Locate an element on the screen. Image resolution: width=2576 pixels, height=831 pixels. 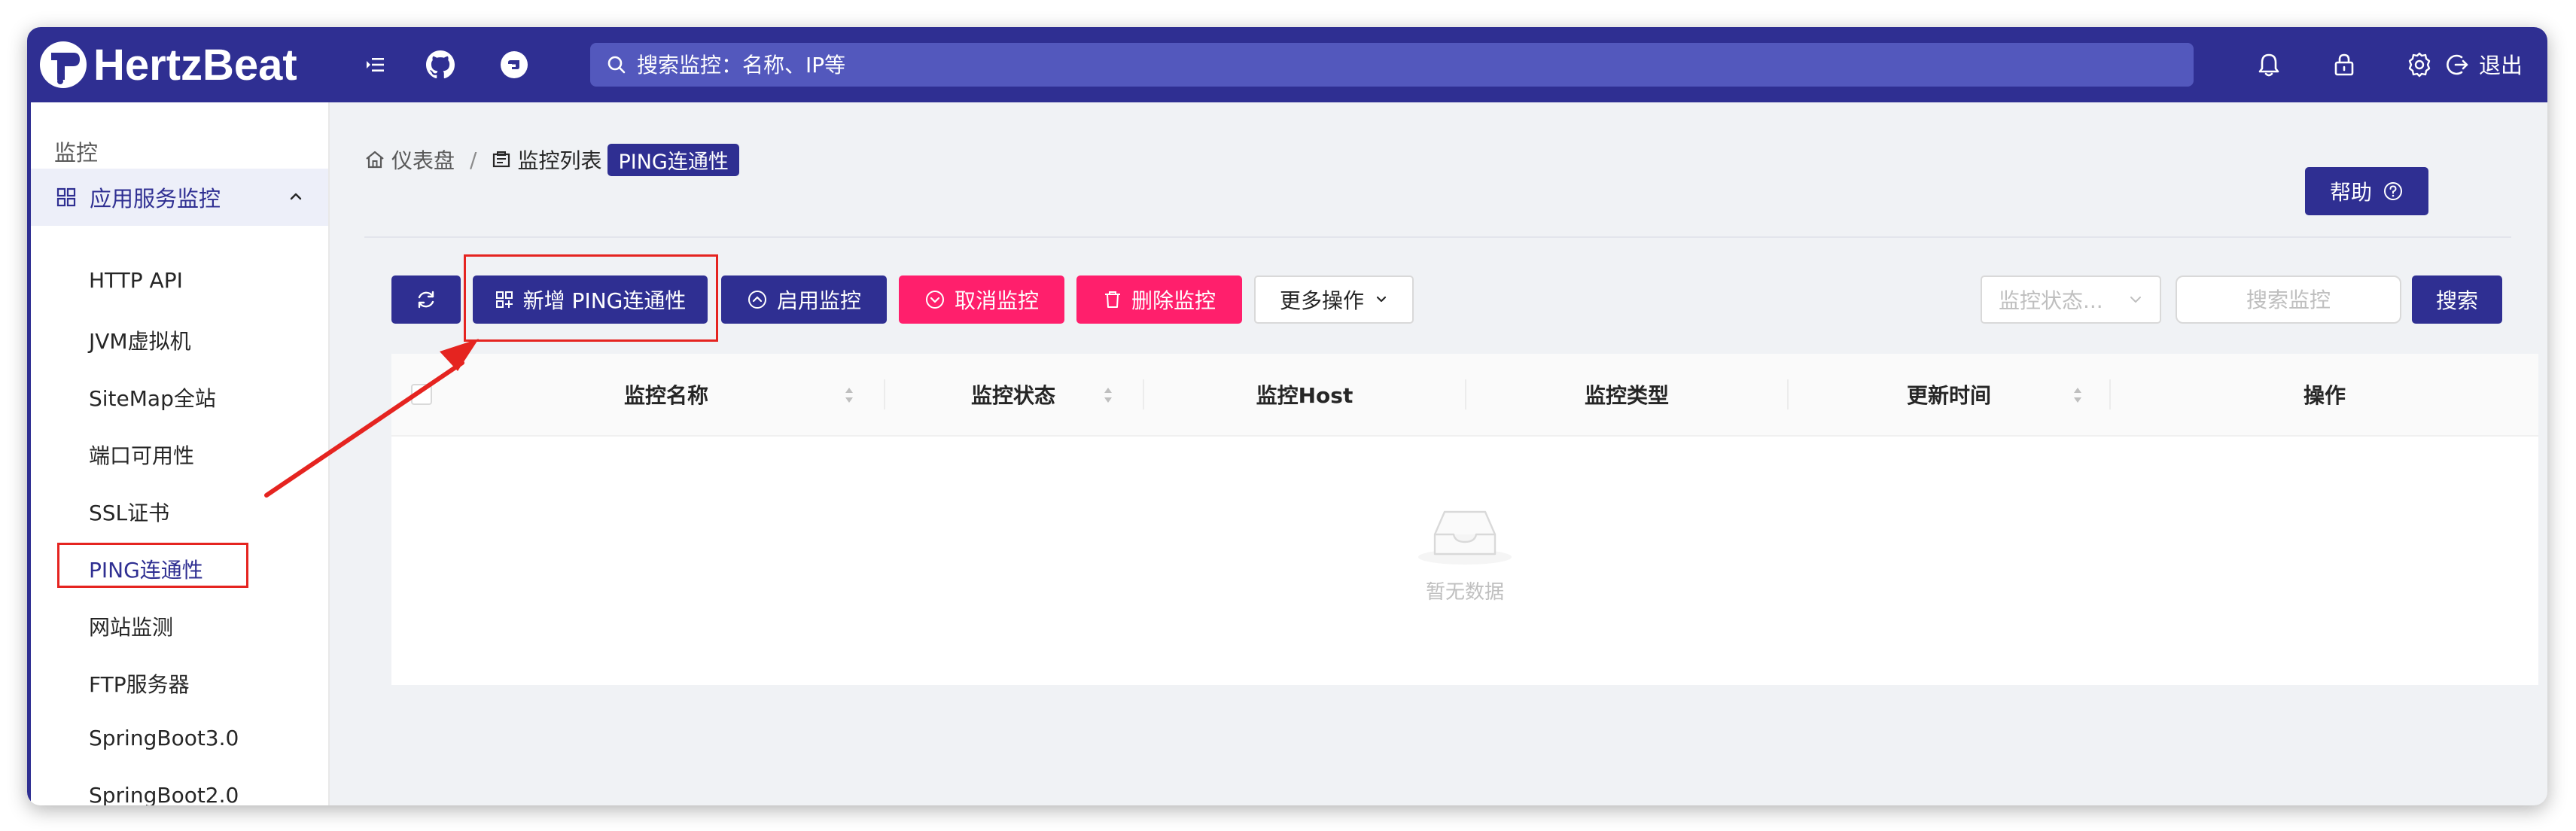
sidebar-item-springboot3: SpringBoot3.0 is located at coordinates (164, 738).